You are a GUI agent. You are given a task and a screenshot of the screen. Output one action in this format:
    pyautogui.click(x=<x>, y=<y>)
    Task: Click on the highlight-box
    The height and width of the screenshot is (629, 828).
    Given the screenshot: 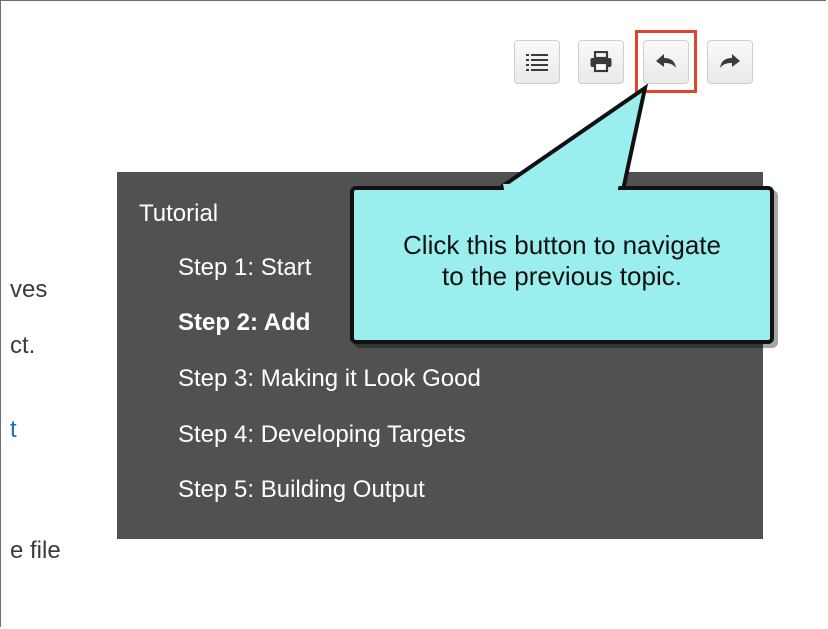 What is the action you would take?
    pyautogui.click(x=666, y=61)
    